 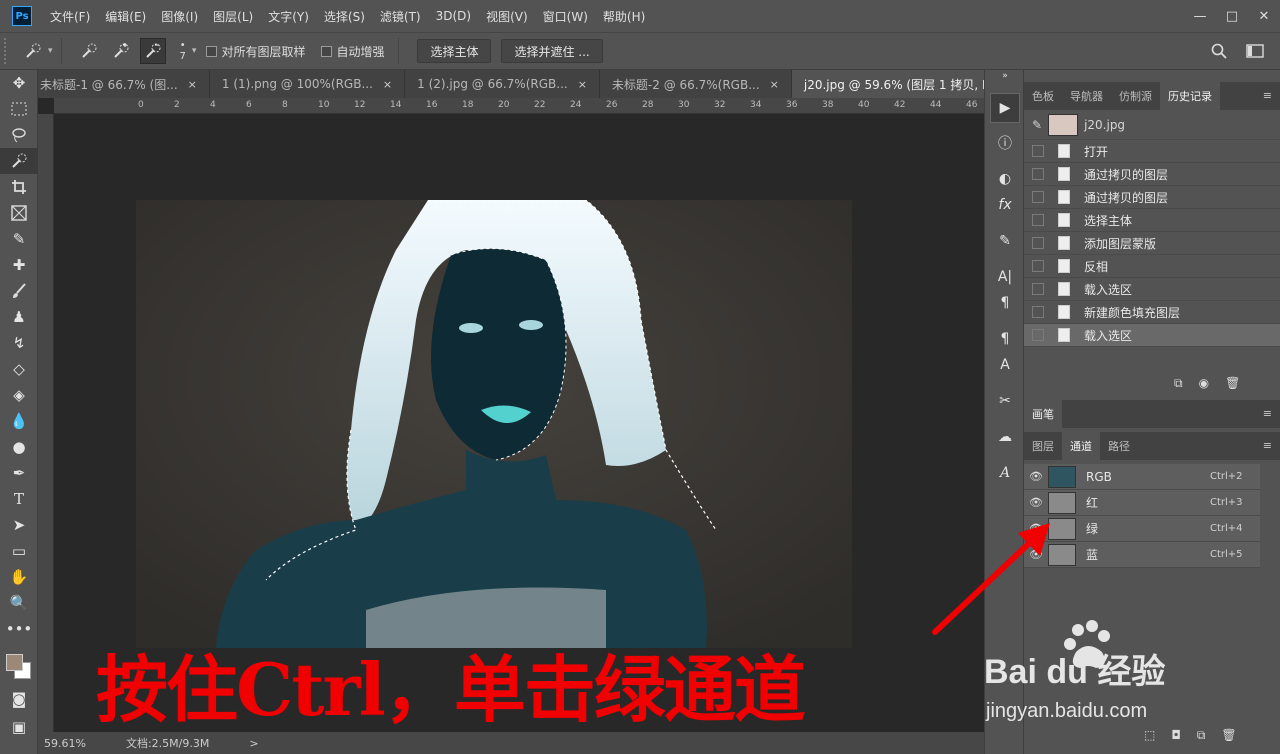 I want to click on sample-all-layers-checkbox: 对所有图层取样, so click(x=255, y=51).